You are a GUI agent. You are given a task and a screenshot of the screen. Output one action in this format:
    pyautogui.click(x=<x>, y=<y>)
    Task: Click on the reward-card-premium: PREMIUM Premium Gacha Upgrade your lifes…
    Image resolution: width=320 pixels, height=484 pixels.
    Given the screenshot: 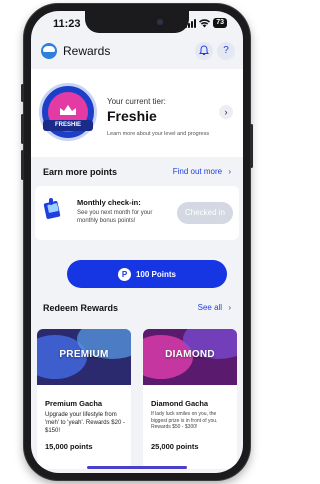 What is the action you would take?
    pyautogui.click(x=84, y=399)
    